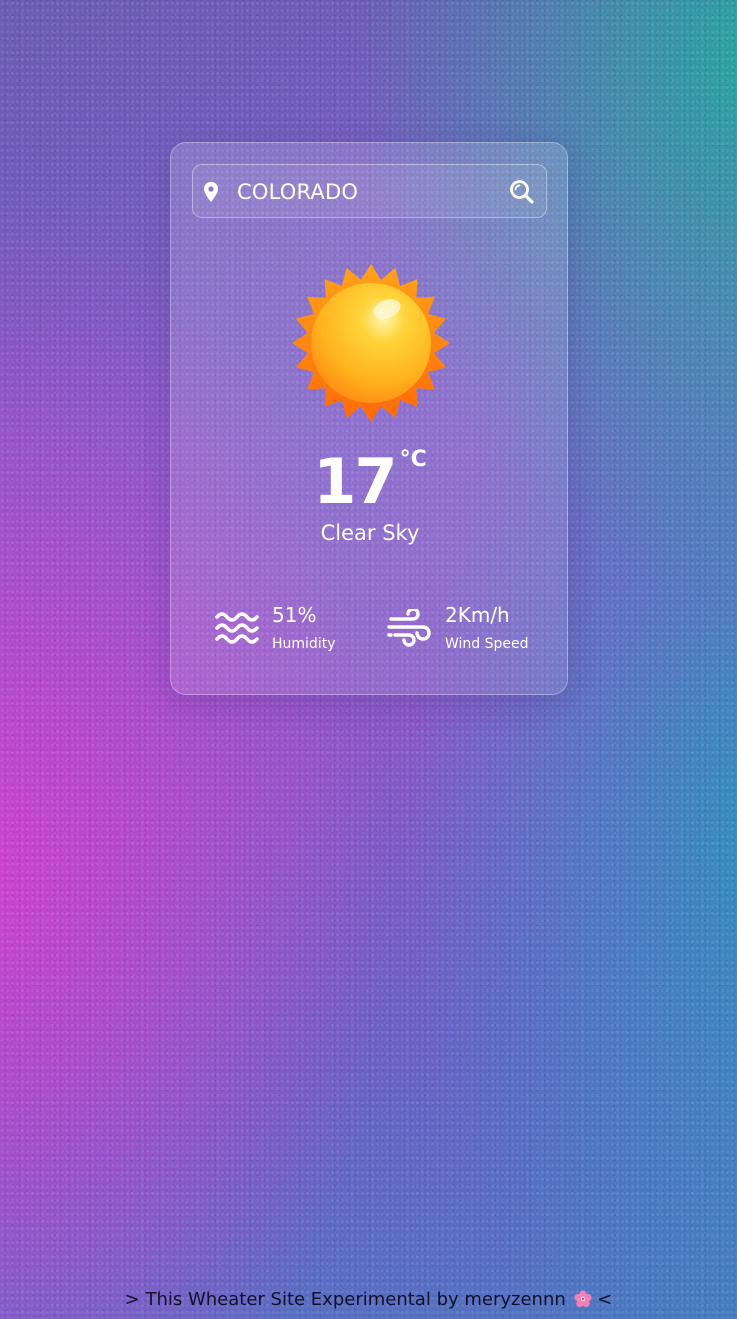  What do you see at coordinates (582, 1299) in the screenshot?
I see `cherry-blossom-icon` at bounding box center [582, 1299].